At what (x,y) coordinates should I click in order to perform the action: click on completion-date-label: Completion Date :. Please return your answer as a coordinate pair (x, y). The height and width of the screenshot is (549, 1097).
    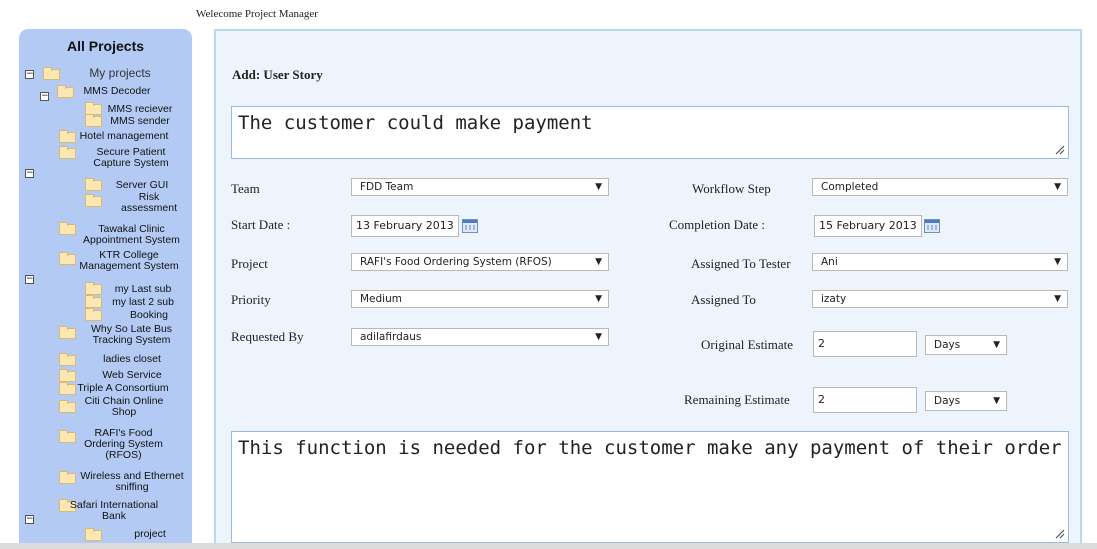
    Looking at the image, I should click on (717, 224).